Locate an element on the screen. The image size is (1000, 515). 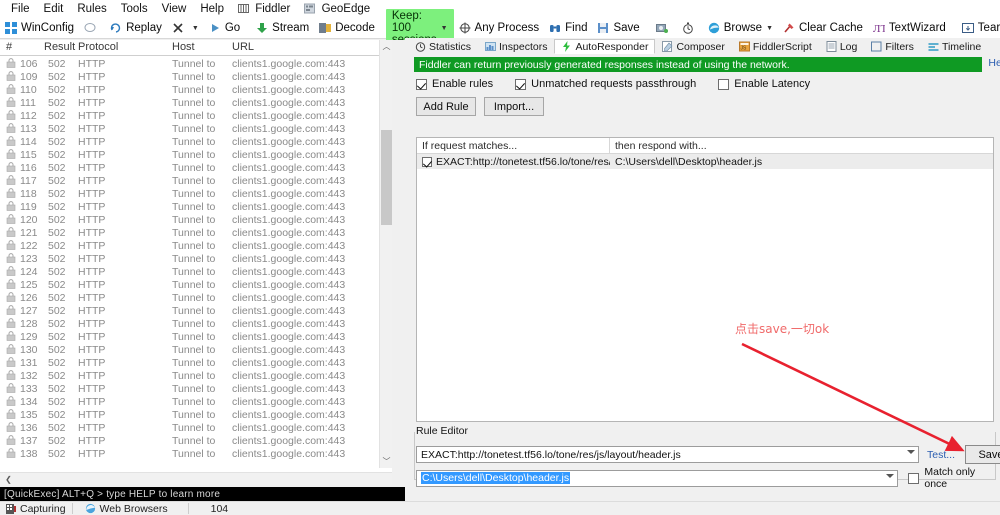
menu-item-label: Tools is located at coordinates (134, 8).